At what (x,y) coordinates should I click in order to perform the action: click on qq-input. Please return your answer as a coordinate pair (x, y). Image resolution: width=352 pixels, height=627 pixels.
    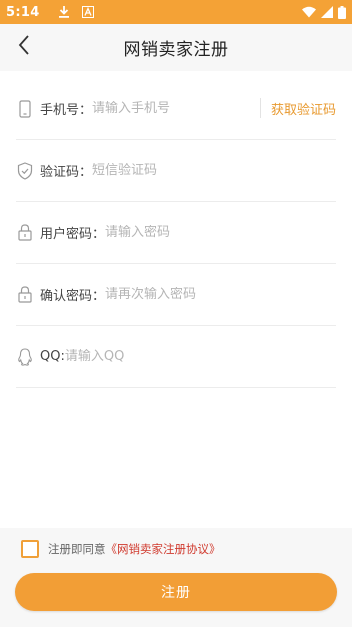
    Looking at the image, I should click on (200, 356).